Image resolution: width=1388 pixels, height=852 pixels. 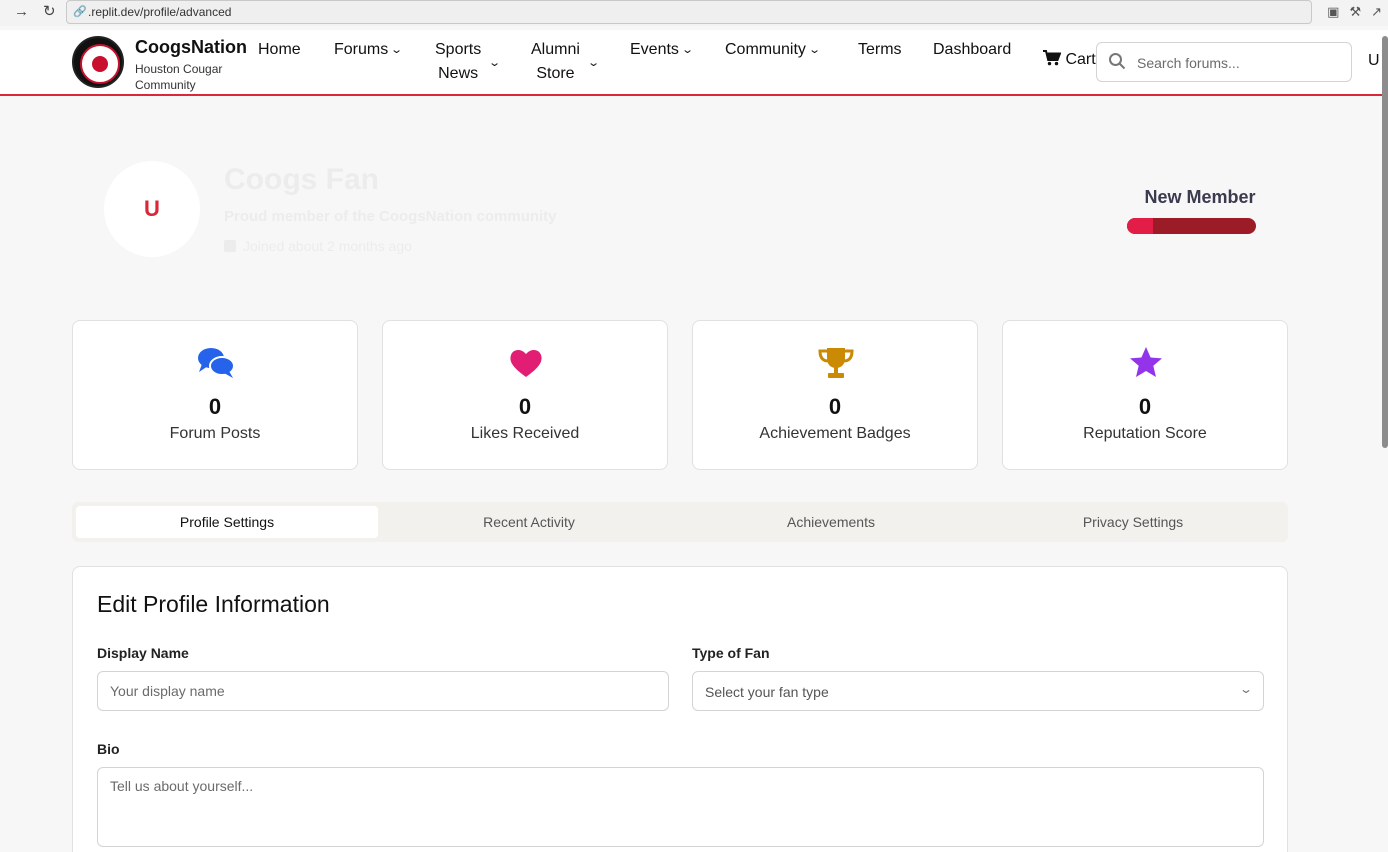 What do you see at coordinates (1191, 226) in the screenshot?
I see `member-level-progress` at bounding box center [1191, 226].